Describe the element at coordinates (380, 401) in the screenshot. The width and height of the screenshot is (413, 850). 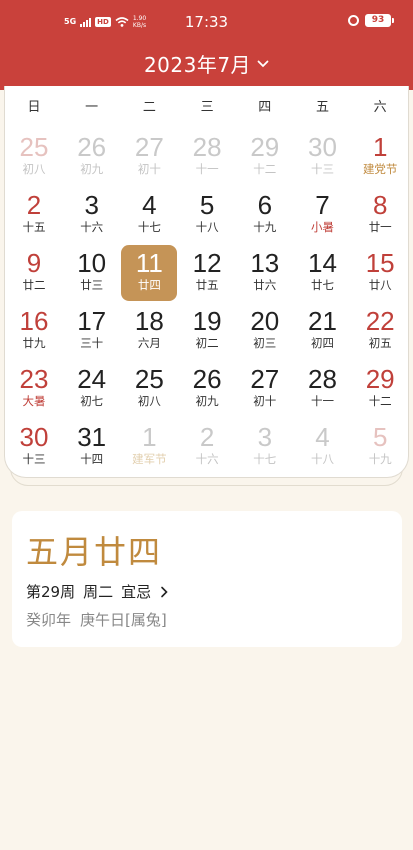
I see `lunar-label: 十二` at that location.